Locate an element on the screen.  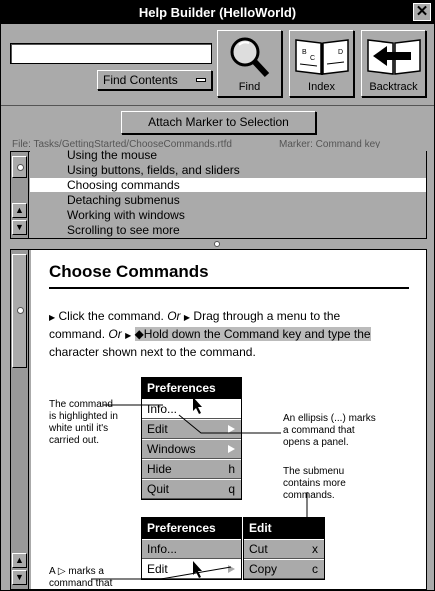
search-input is located at coordinates (111, 53).